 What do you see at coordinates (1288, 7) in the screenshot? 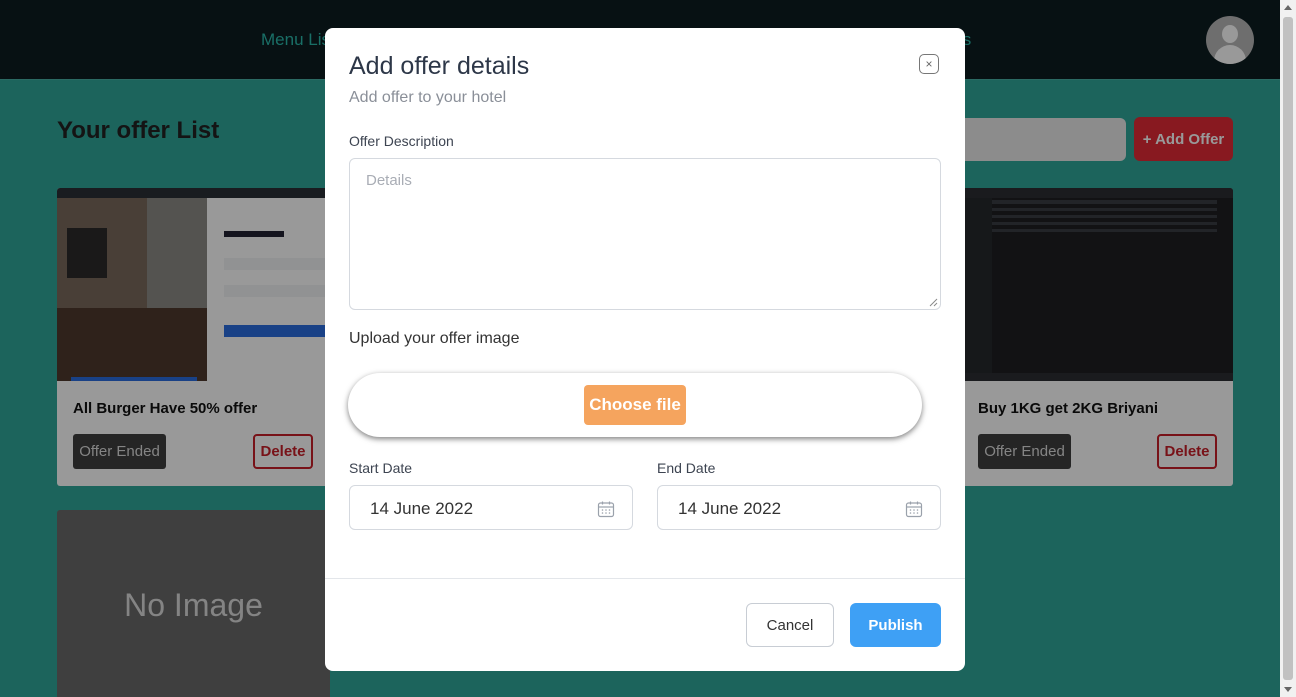
I see `scroll-up-icon` at bounding box center [1288, 7].